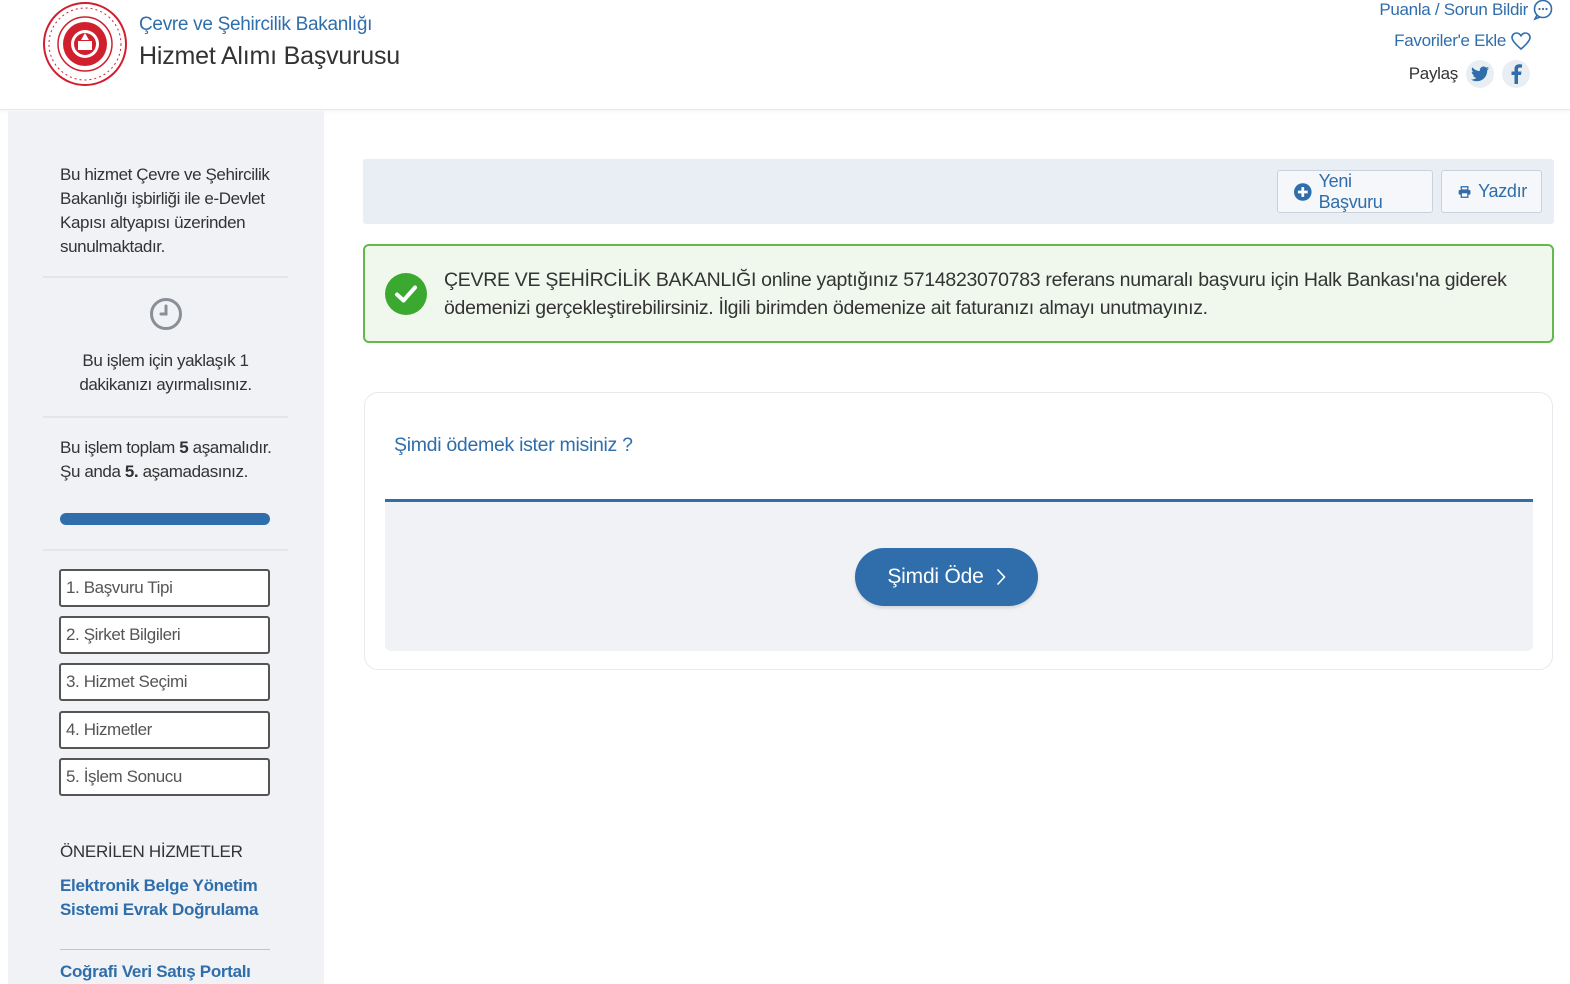  I want to click on step-item-1: 1. Başvuru Tipi, so click(164, 588).